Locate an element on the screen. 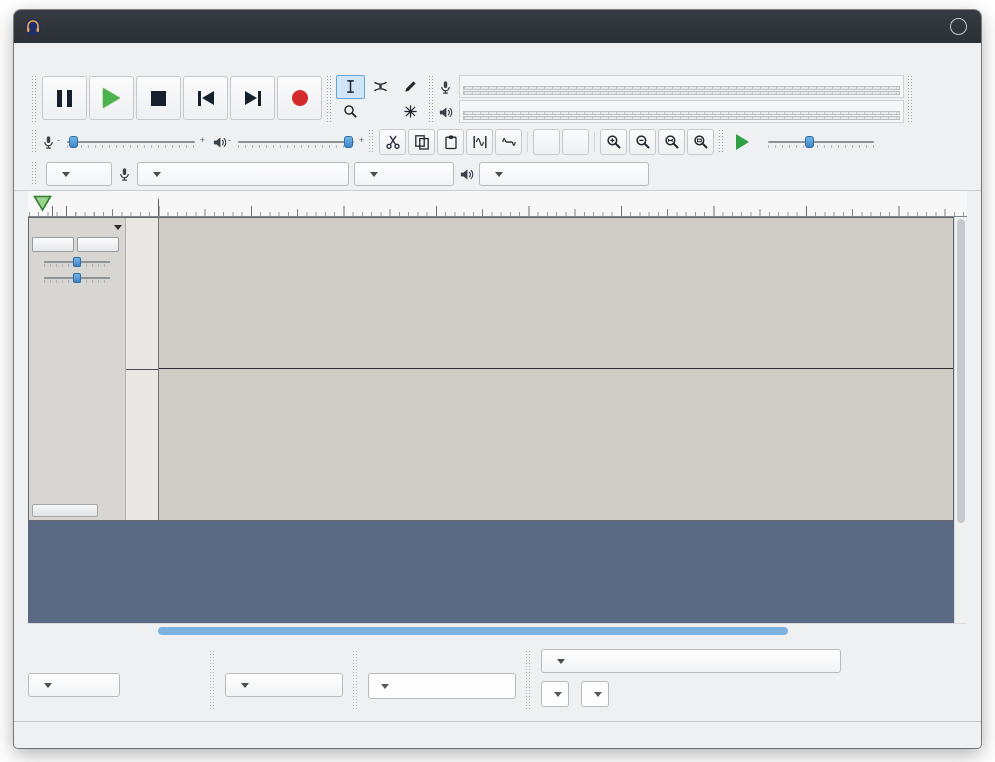 This screenshot has width=995, height=762. toolbar-row-top is located at coordinates (497, 99).